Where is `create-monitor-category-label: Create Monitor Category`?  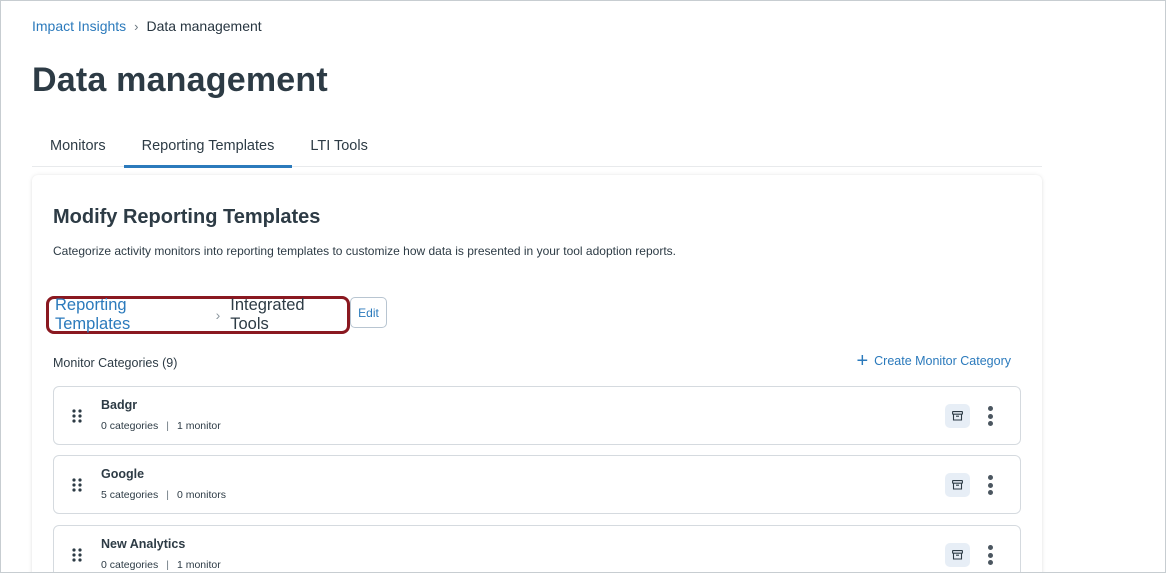
create-monitor-category-label: Create Monitor Category is located at coordinates (942, 361).